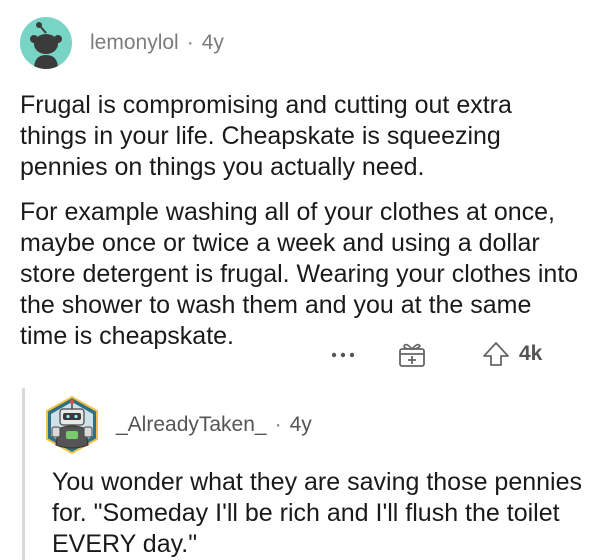 The width and height of the screenshot is (599, 560). What do you see at coordinates (46, 45) in the screenshot?
I see `snoo-avatar-icon` at bounding box center [46, 45].